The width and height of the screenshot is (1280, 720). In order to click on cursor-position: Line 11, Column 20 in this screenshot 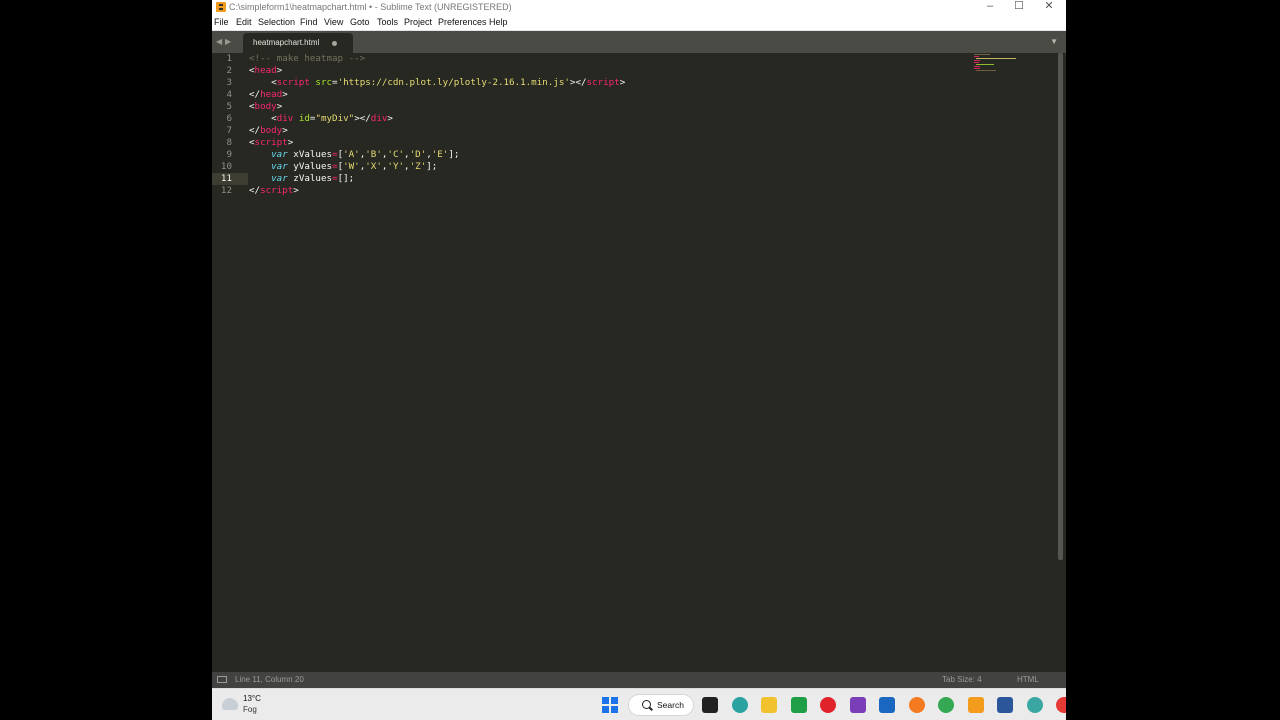, I will do `click(269, 680)`.